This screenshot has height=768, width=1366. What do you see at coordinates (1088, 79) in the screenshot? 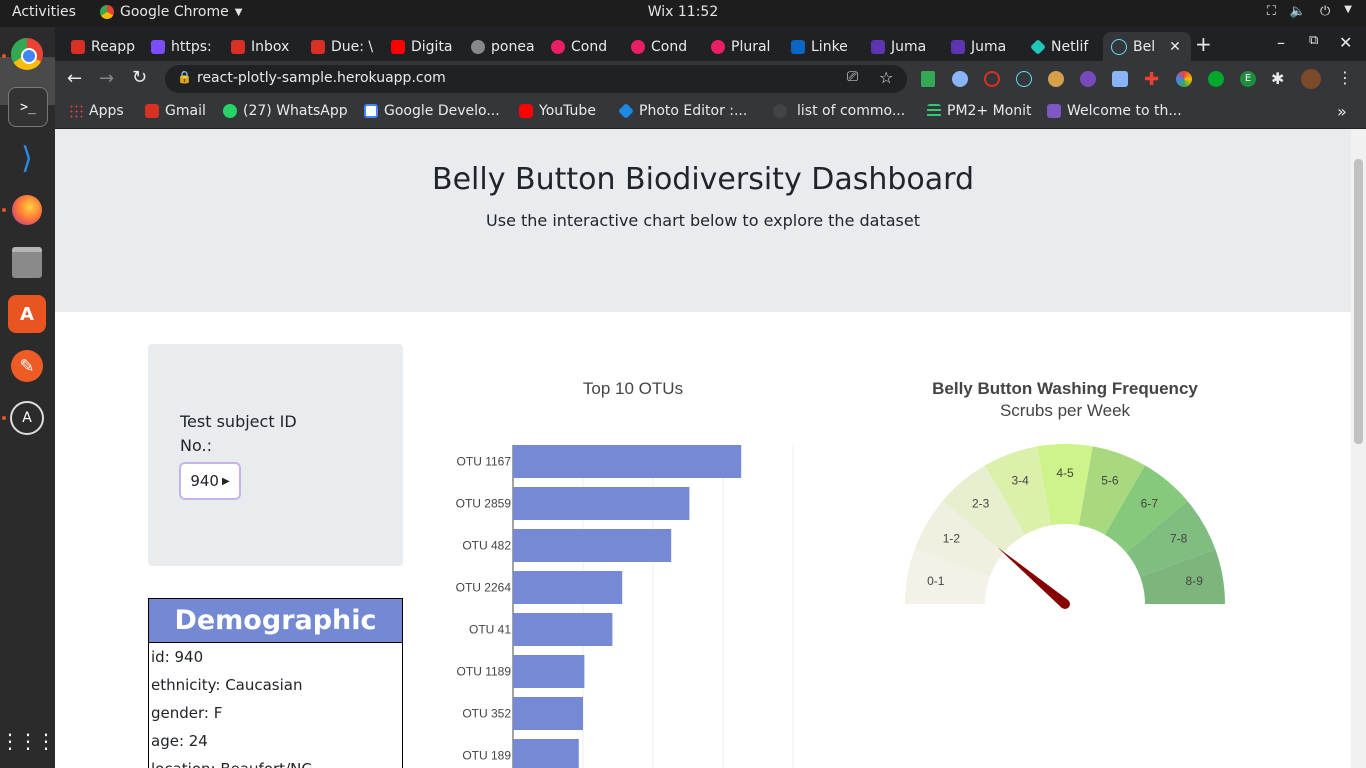
I see `extension-redux-icon` at bounding box center [1088, 79].